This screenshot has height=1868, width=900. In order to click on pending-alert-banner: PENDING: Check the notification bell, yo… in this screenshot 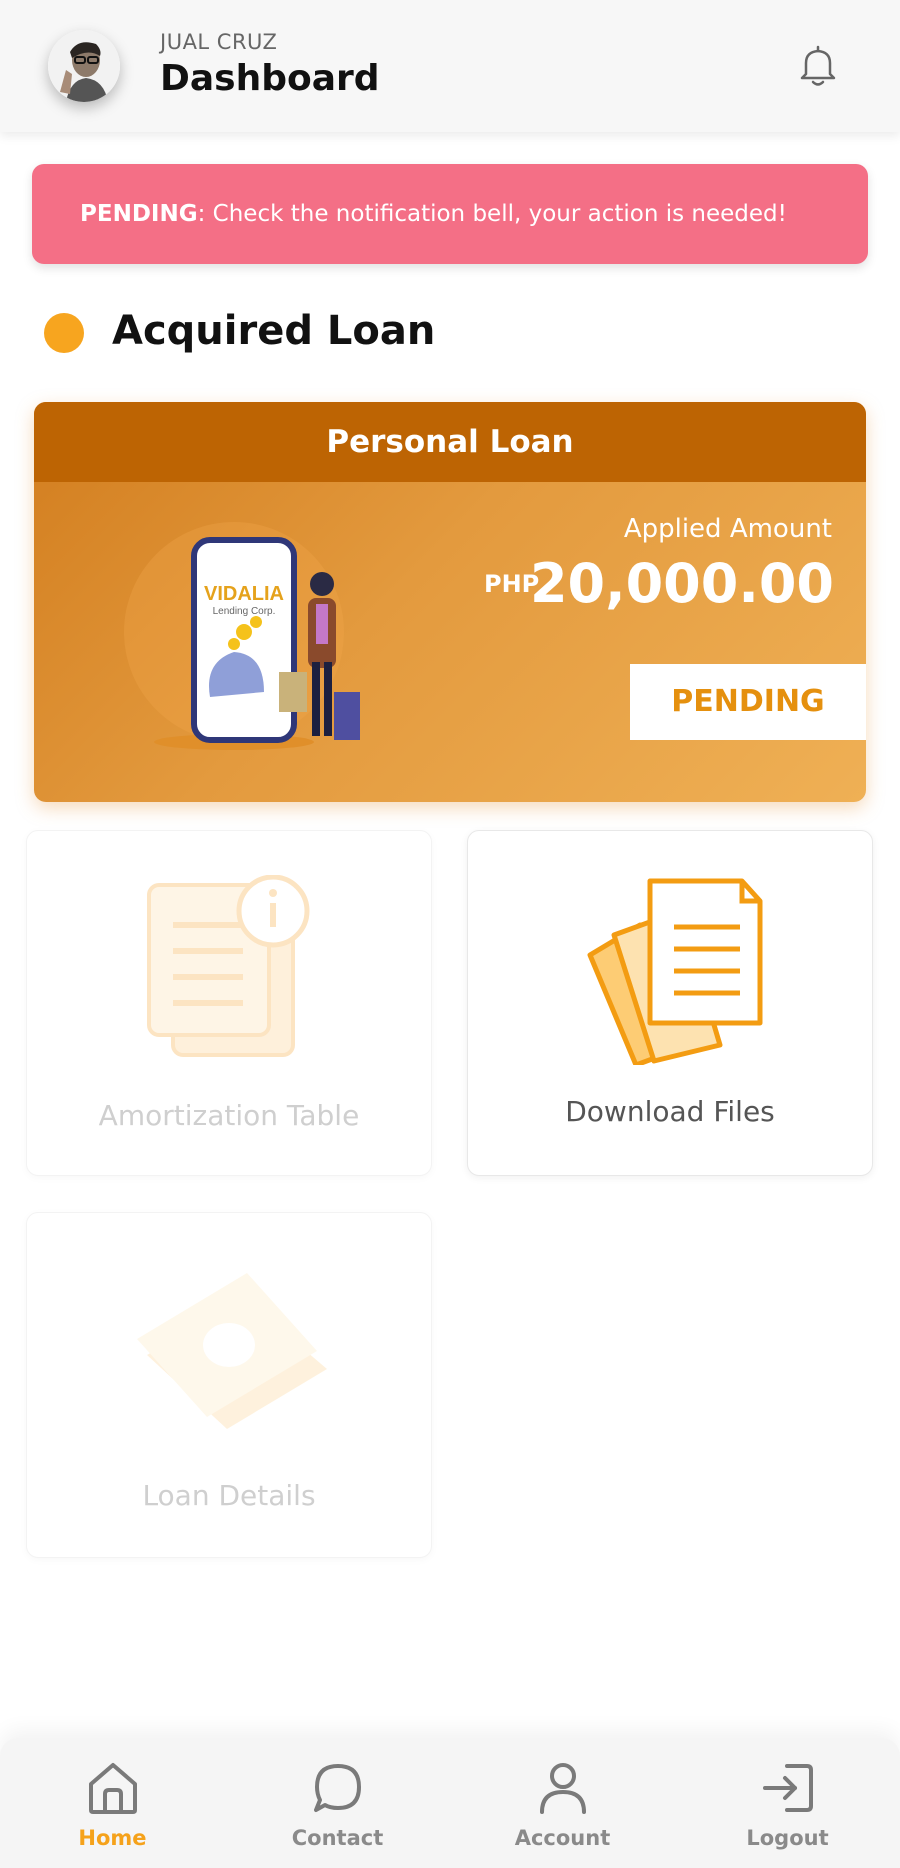, I will do `click(450, 214)`.